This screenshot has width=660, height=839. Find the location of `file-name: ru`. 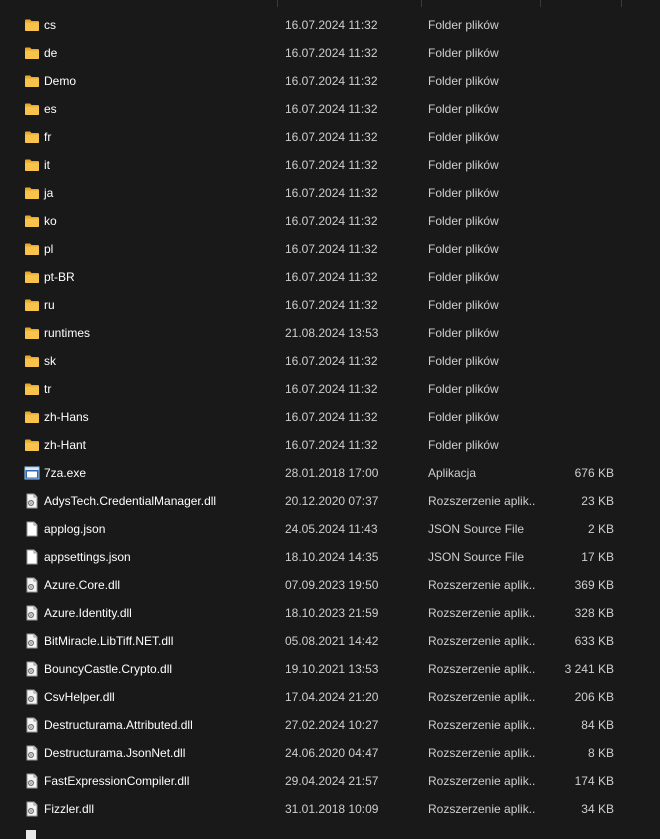

file-name: ru is located at coordinates (49, 305).